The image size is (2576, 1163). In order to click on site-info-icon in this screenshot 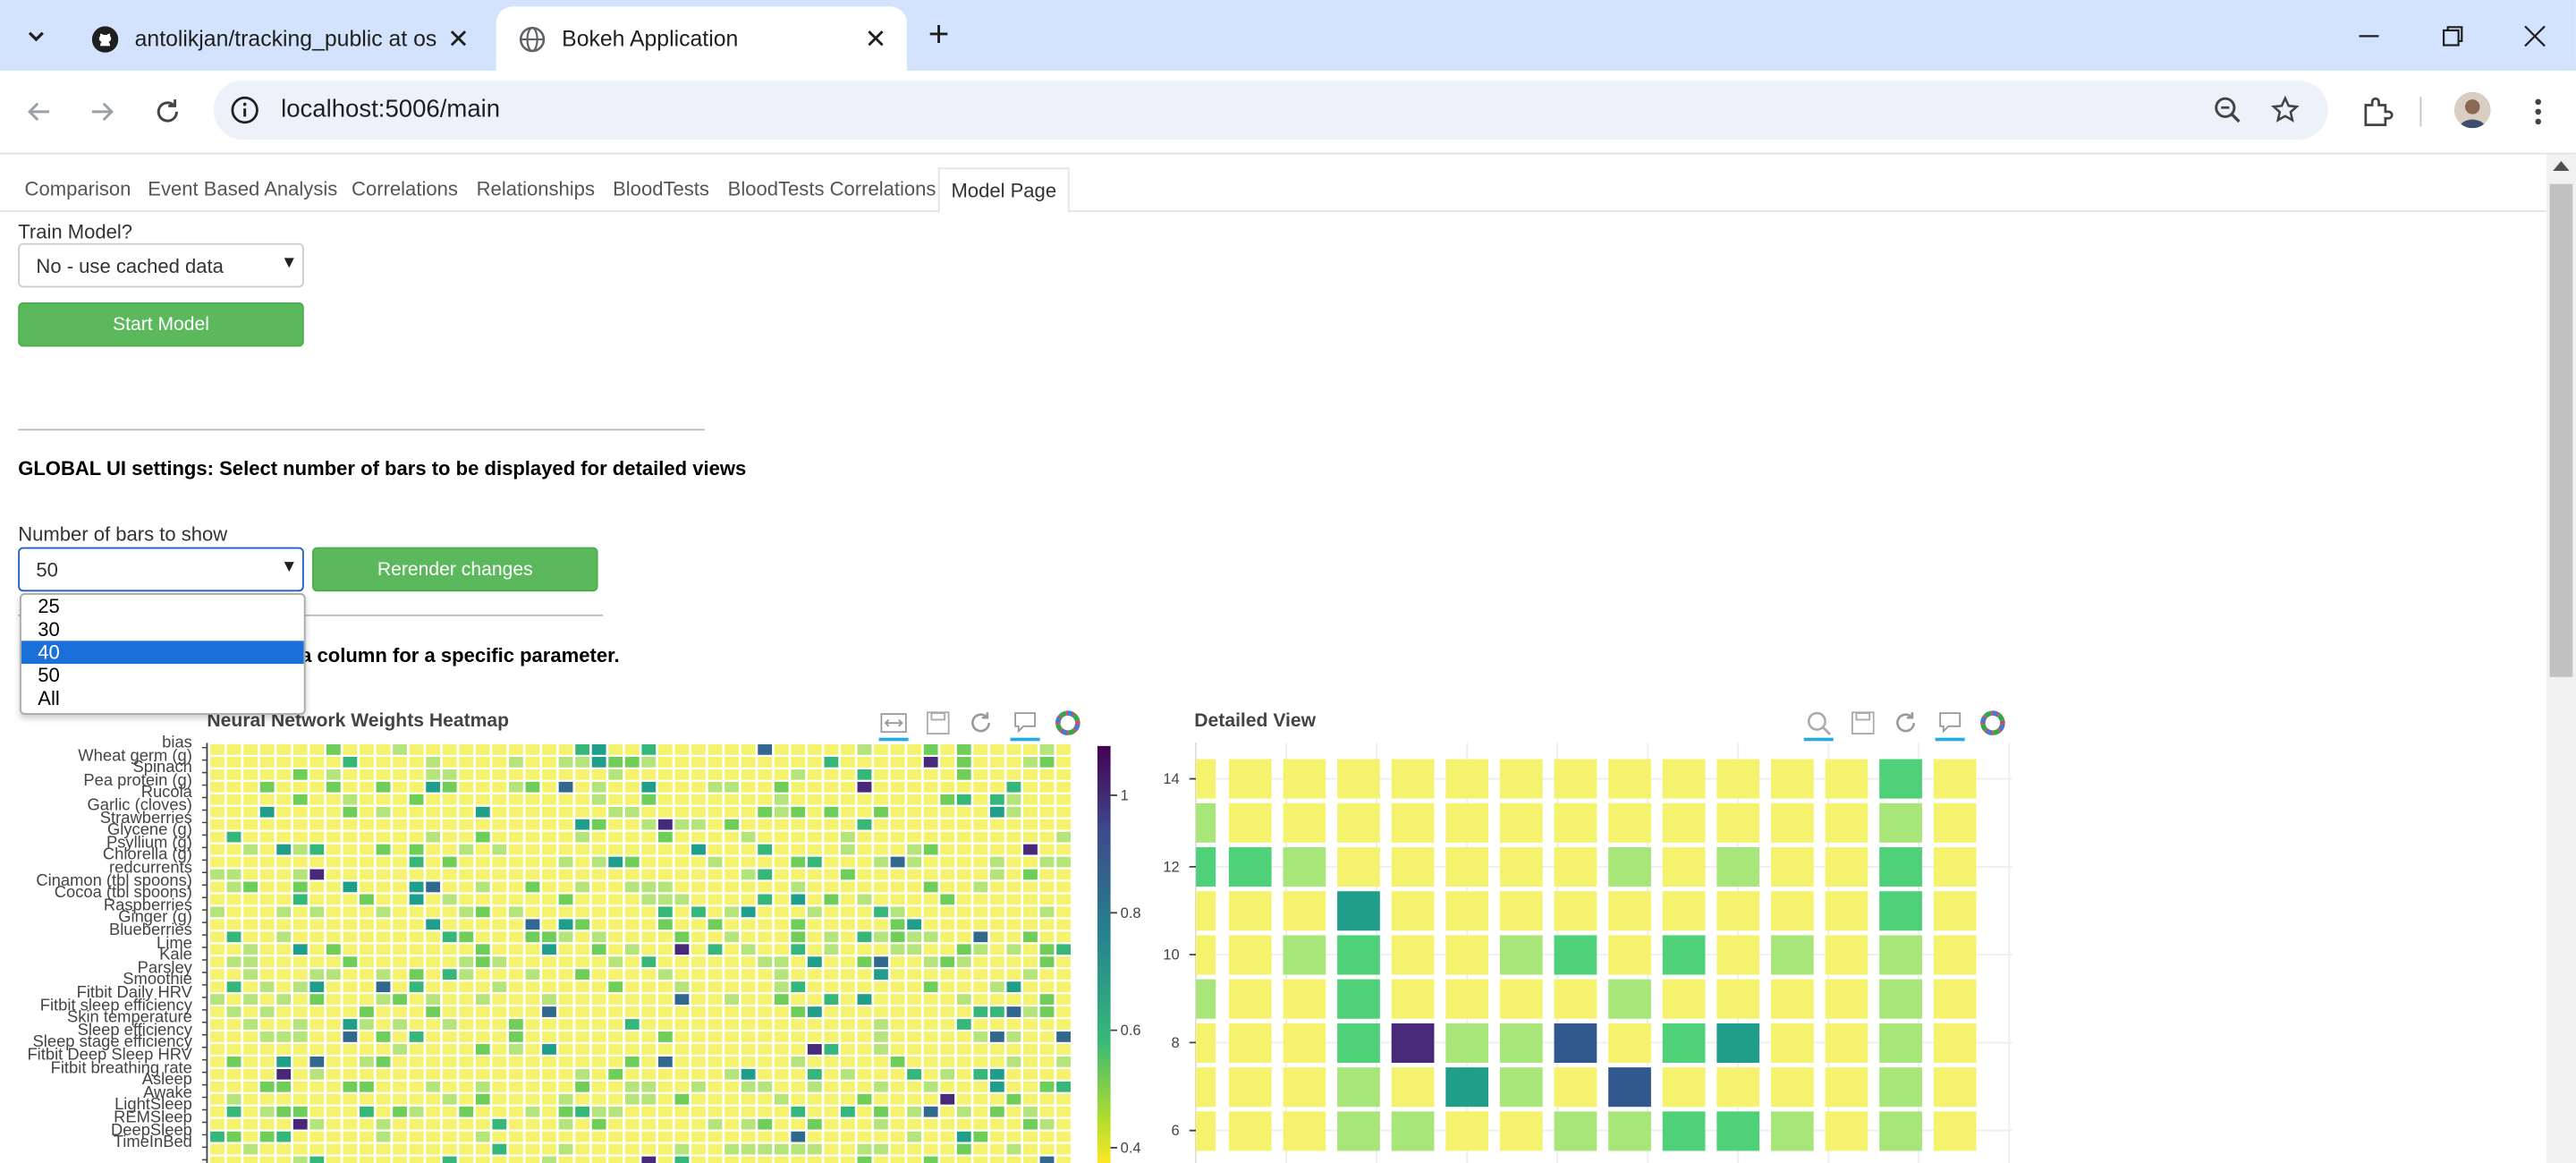, I will do `click(244, 111)`.